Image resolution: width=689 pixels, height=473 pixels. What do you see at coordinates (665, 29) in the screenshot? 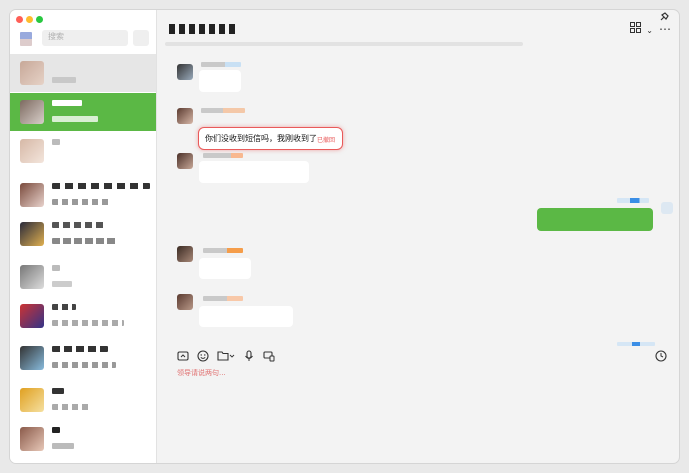
I see `more-icon: ⋯` at bounding box center [665, 29].